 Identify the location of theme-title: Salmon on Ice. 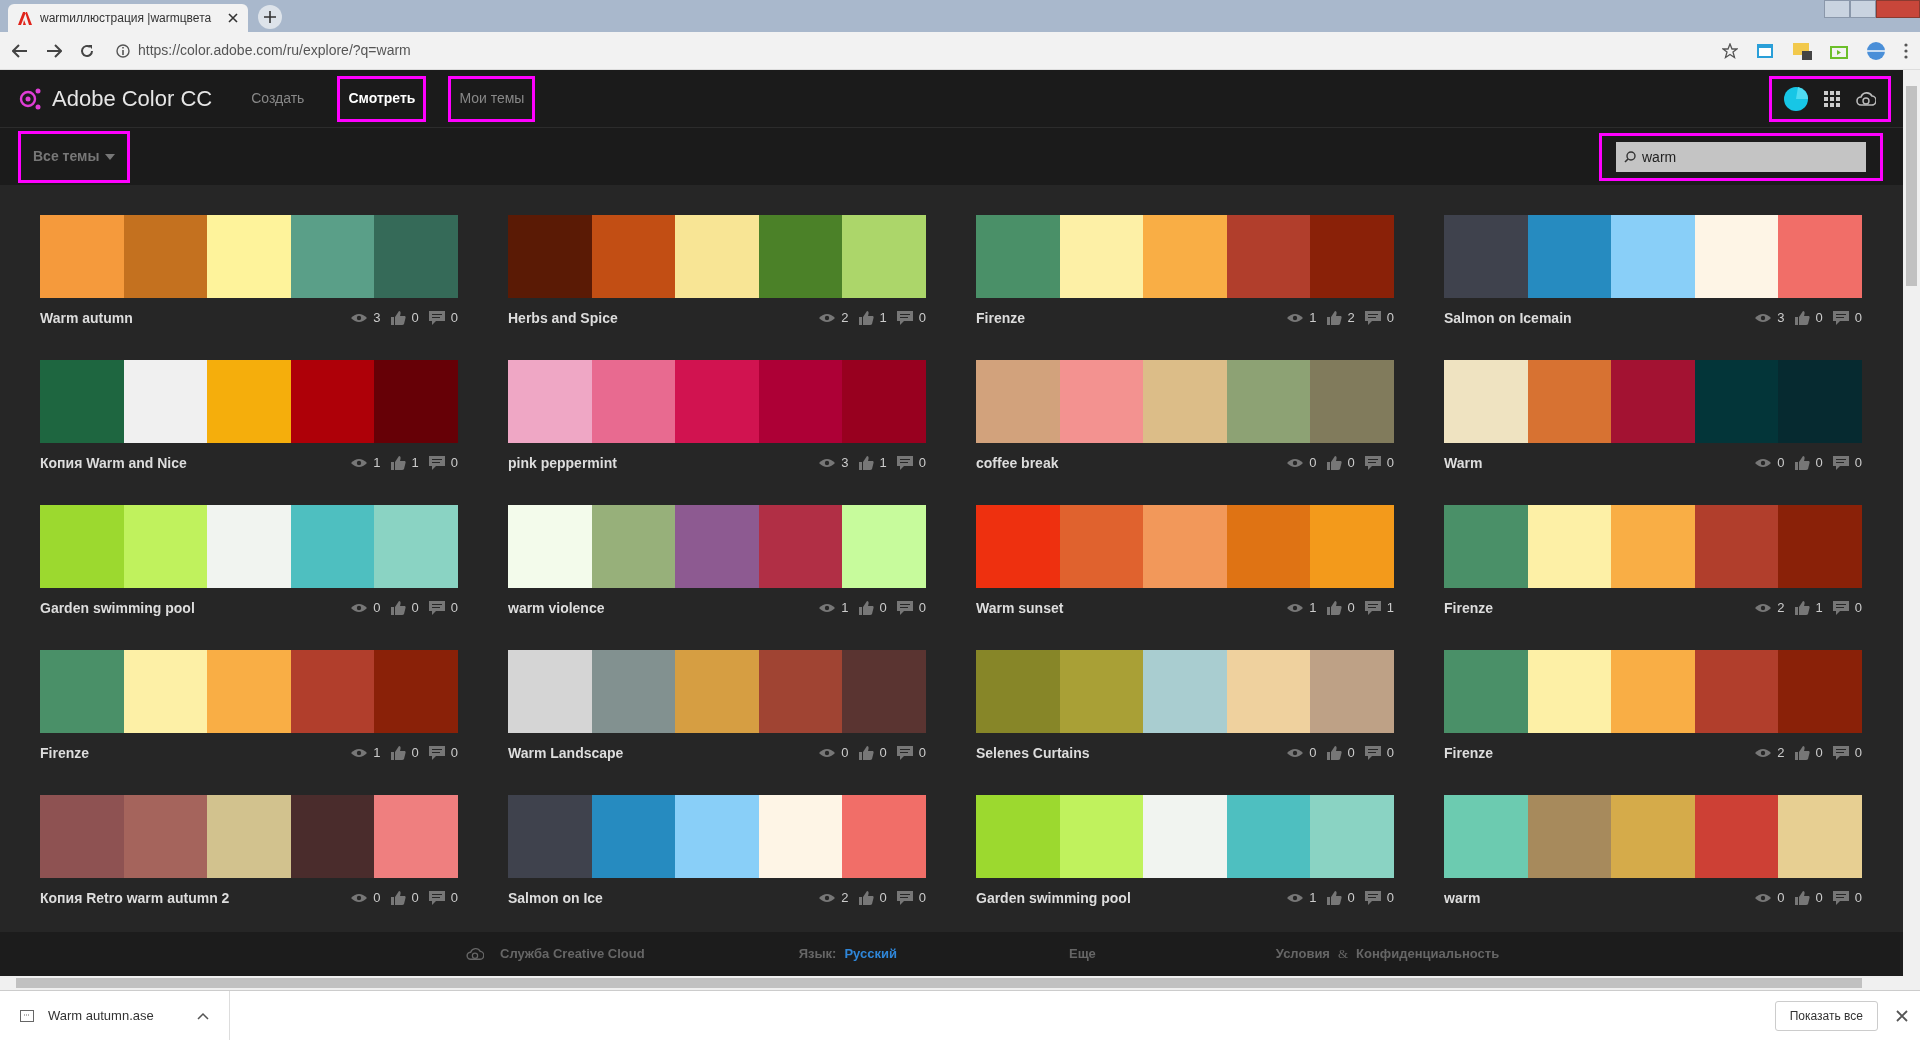
(664, 898).